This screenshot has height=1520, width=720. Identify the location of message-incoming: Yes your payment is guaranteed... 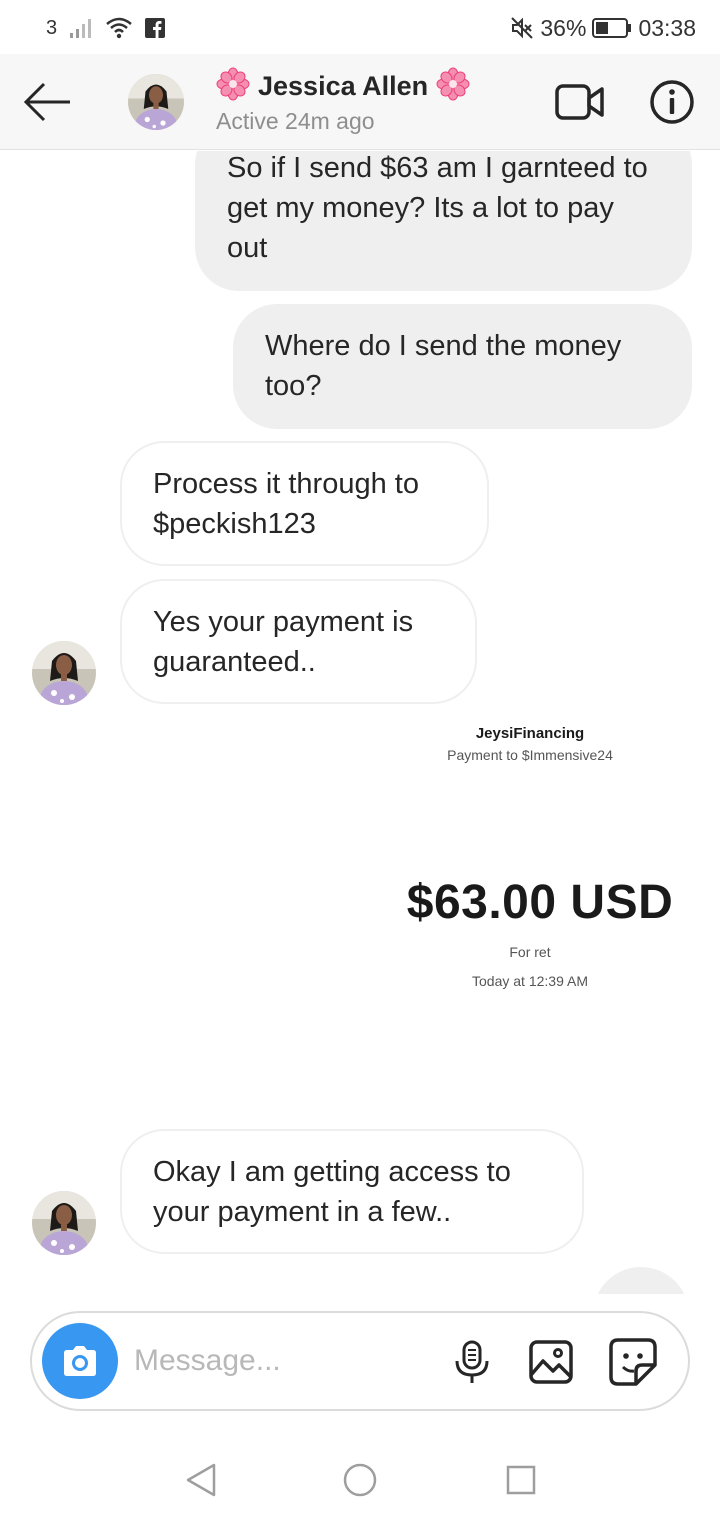
(298, 641).